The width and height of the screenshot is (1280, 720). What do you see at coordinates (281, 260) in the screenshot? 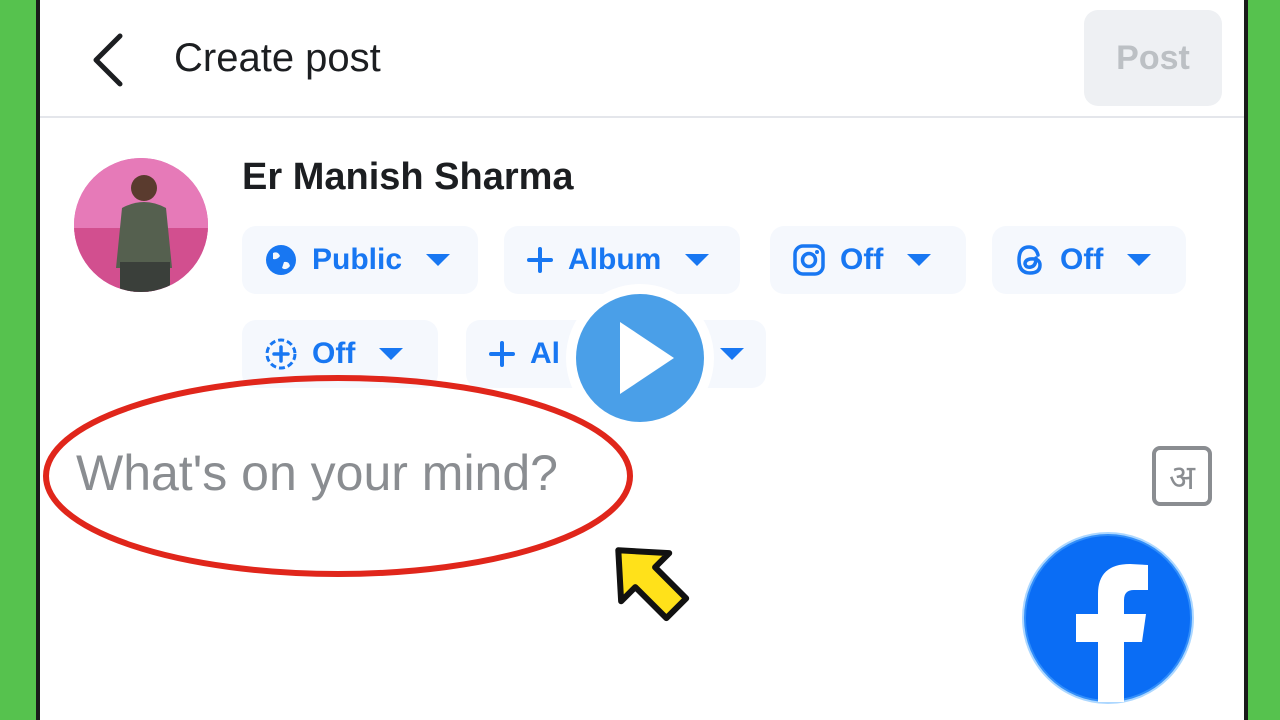
I see `globe-icon` at bounding box center [281, 260].